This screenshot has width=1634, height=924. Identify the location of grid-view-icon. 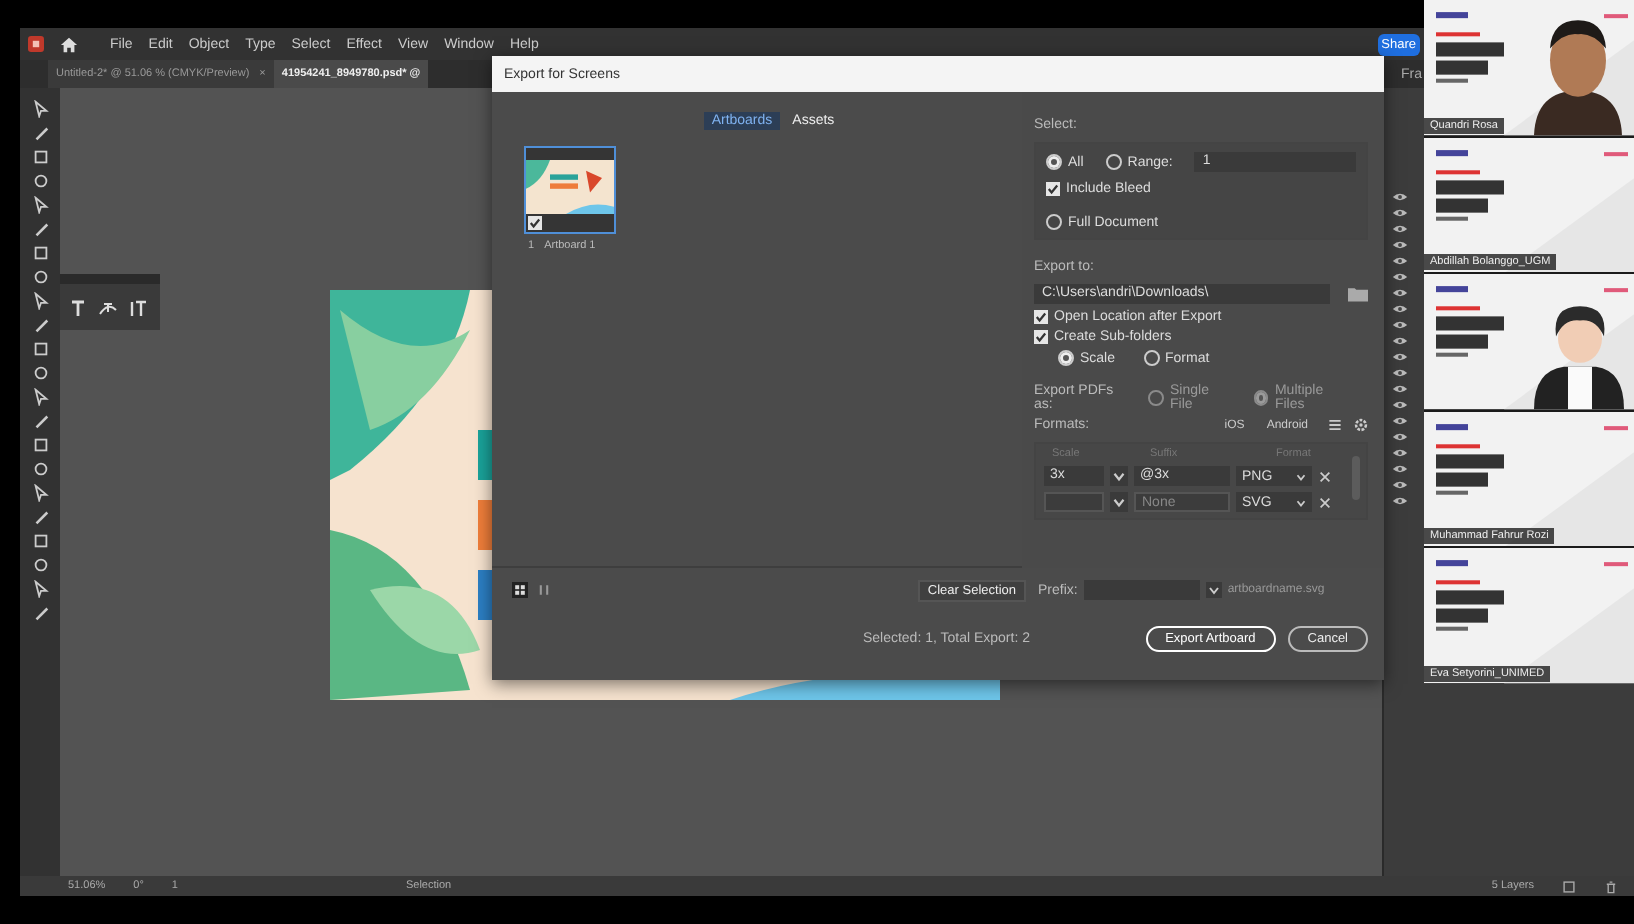
(520, 590).